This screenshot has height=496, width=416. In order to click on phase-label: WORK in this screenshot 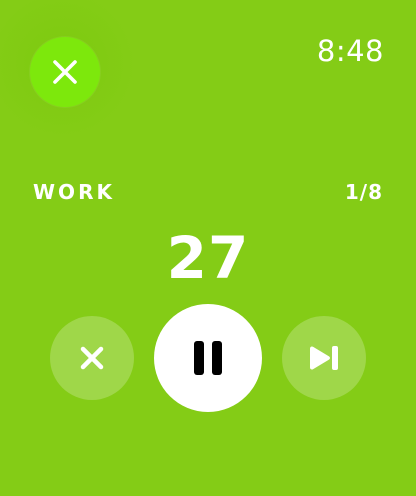, I will do `click(74, 192)`.